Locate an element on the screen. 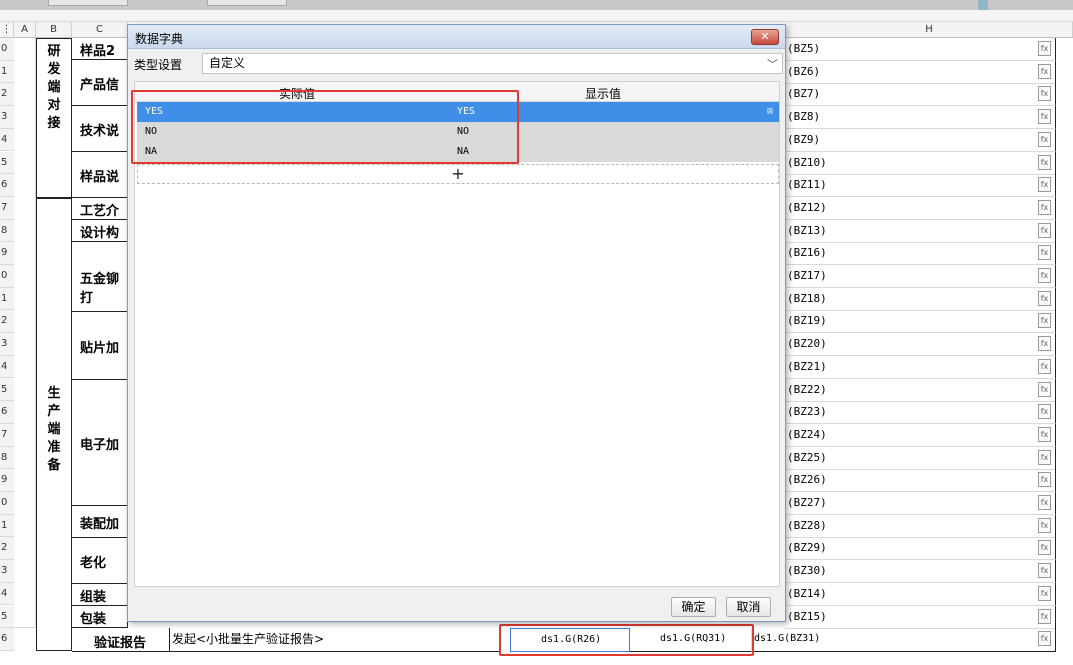  row-number: 1 is located at coordinates (7, 526).